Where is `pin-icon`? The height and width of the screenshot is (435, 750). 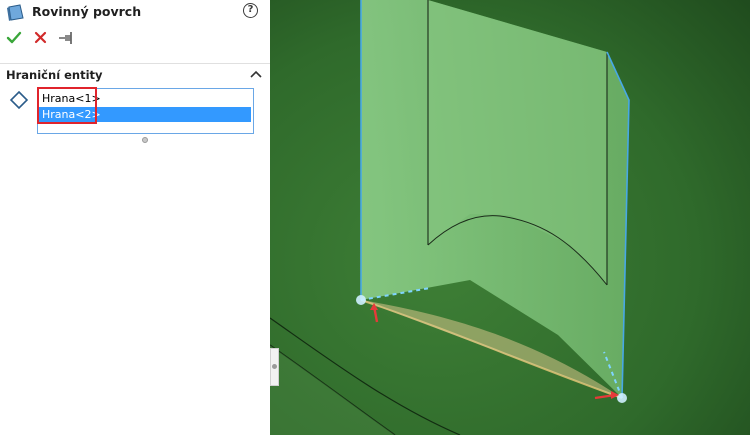 pin-icon is located at coordinates (67, 38).